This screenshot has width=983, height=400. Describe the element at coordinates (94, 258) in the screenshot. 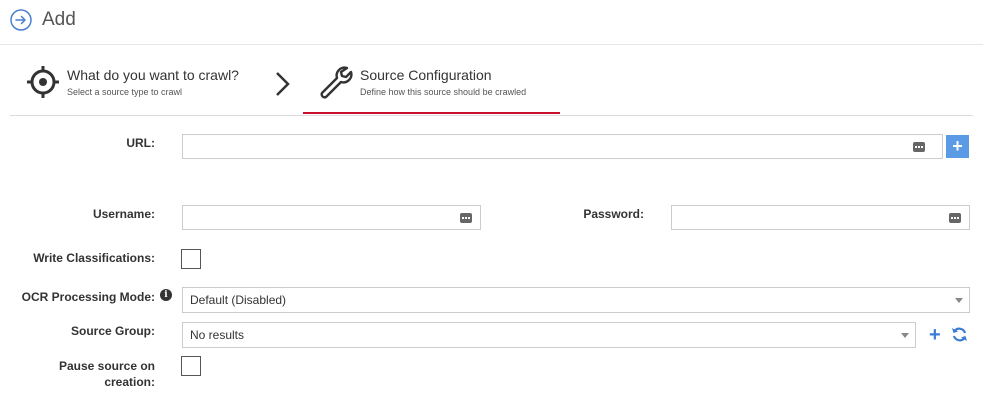

I see `write-classifications-label: Write Classifications:` at that location.